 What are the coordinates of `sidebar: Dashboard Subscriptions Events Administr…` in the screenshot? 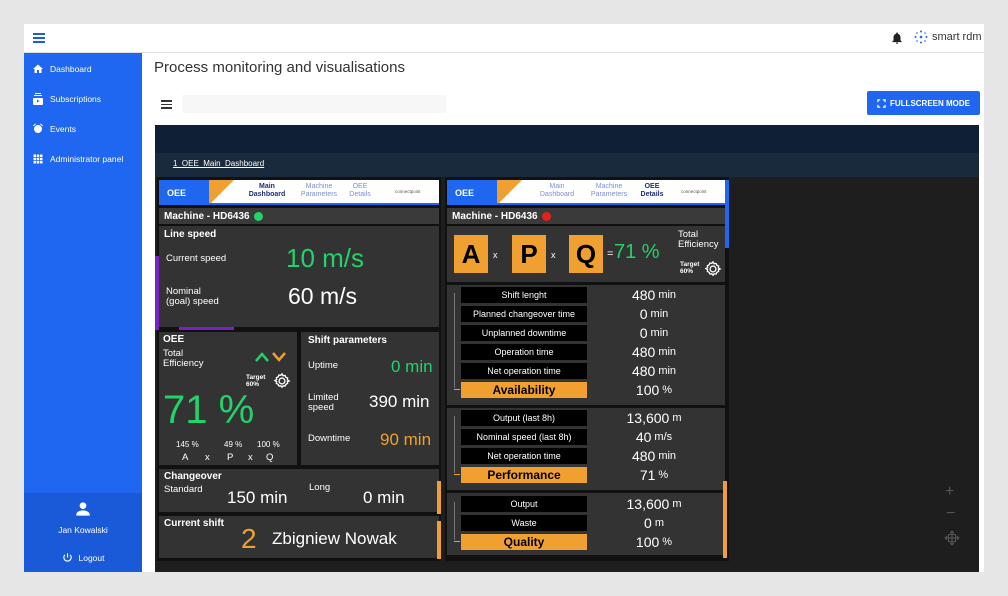 It's located at (83, 312).